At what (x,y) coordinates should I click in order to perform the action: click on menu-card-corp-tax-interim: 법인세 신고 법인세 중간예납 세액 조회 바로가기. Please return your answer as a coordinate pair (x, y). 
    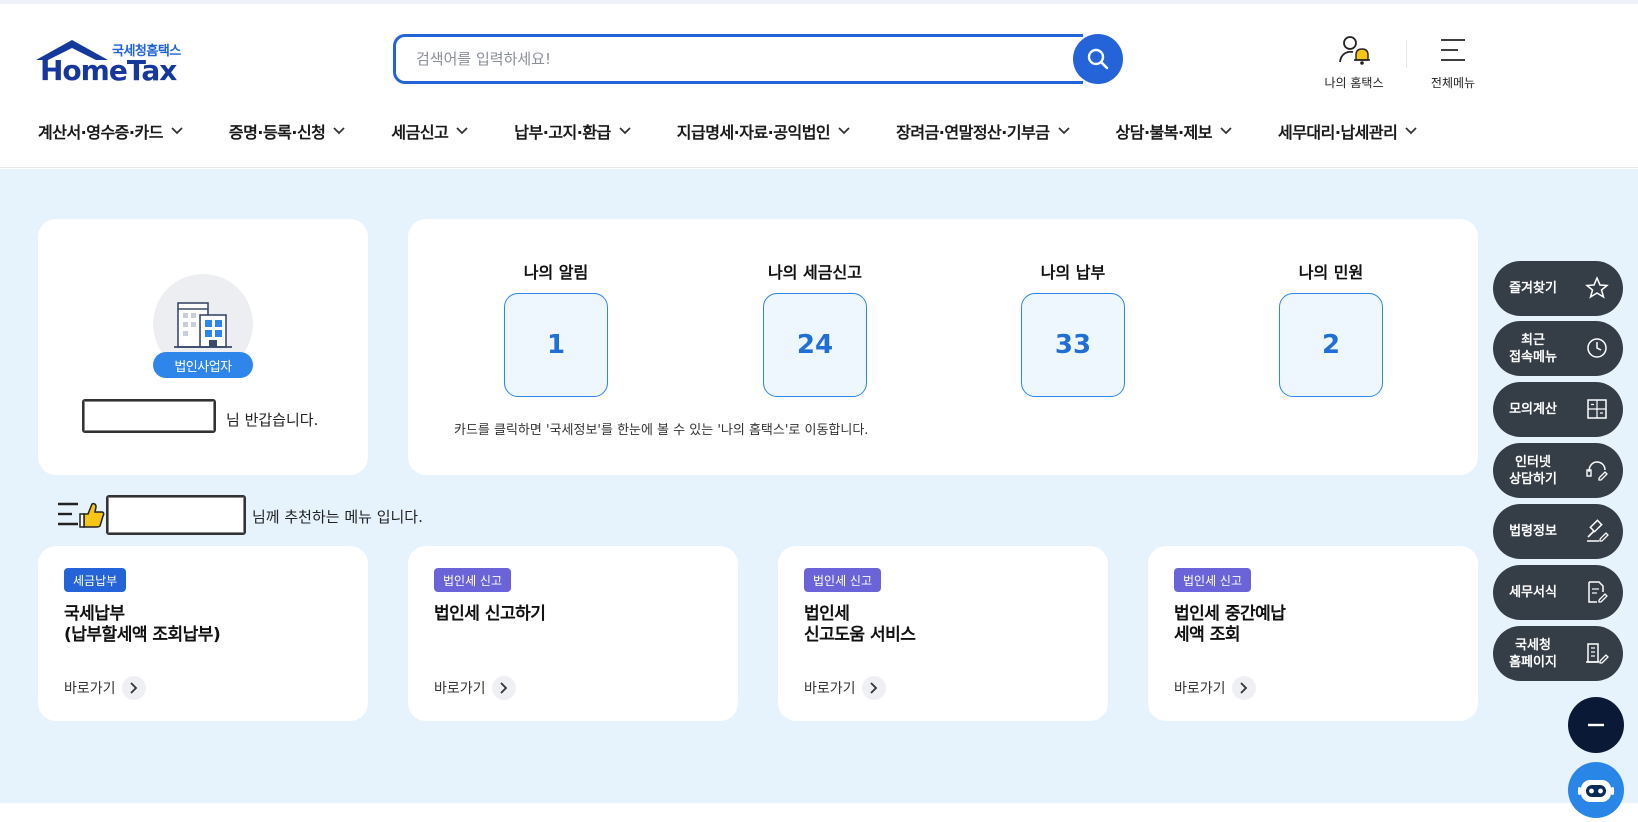
    Looking at the image, I should click on (1313, 633).